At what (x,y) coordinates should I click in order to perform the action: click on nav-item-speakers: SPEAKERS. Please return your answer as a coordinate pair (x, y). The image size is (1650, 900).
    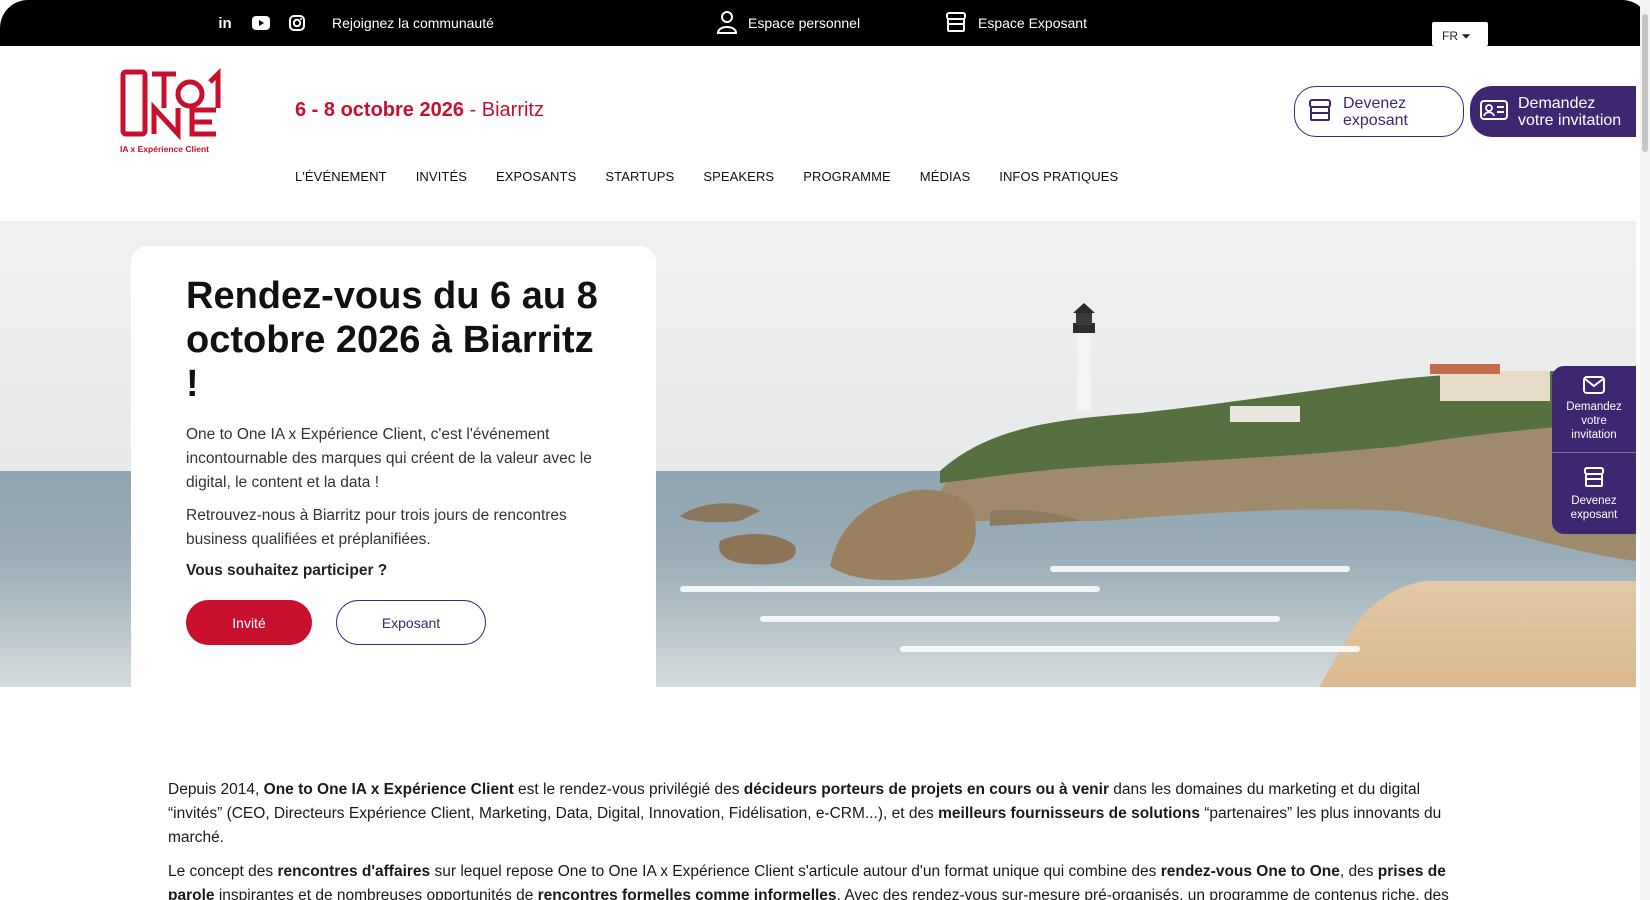
    Looking at the image, I should click on (738, 176).